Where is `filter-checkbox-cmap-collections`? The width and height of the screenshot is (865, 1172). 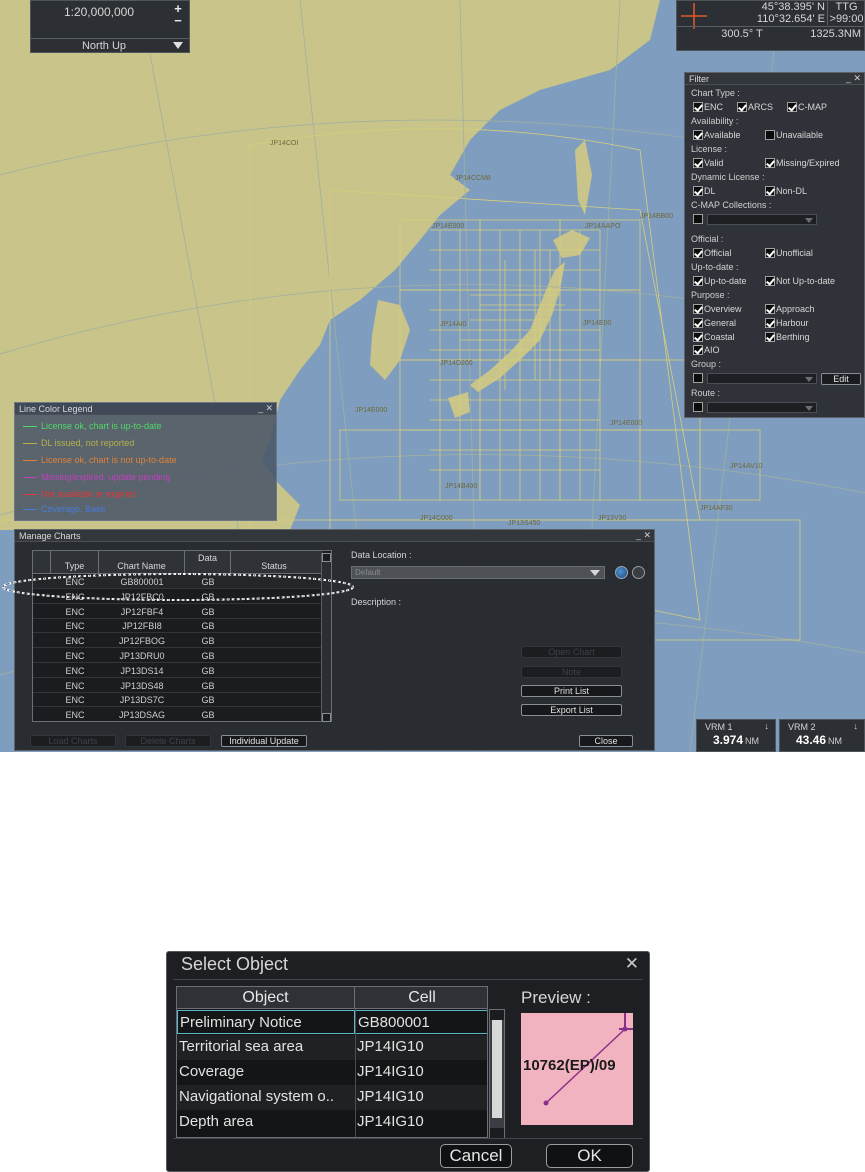 filter-checkbox-cmap-collections is located at coordinates (698, 219).